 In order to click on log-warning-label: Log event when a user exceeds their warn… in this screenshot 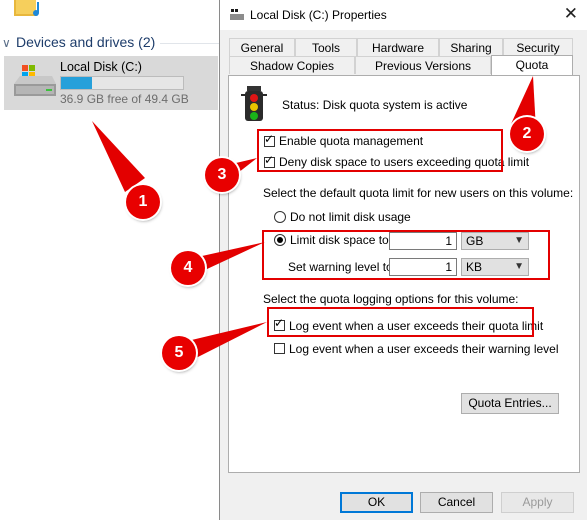, I will do `click(424, 349)`.